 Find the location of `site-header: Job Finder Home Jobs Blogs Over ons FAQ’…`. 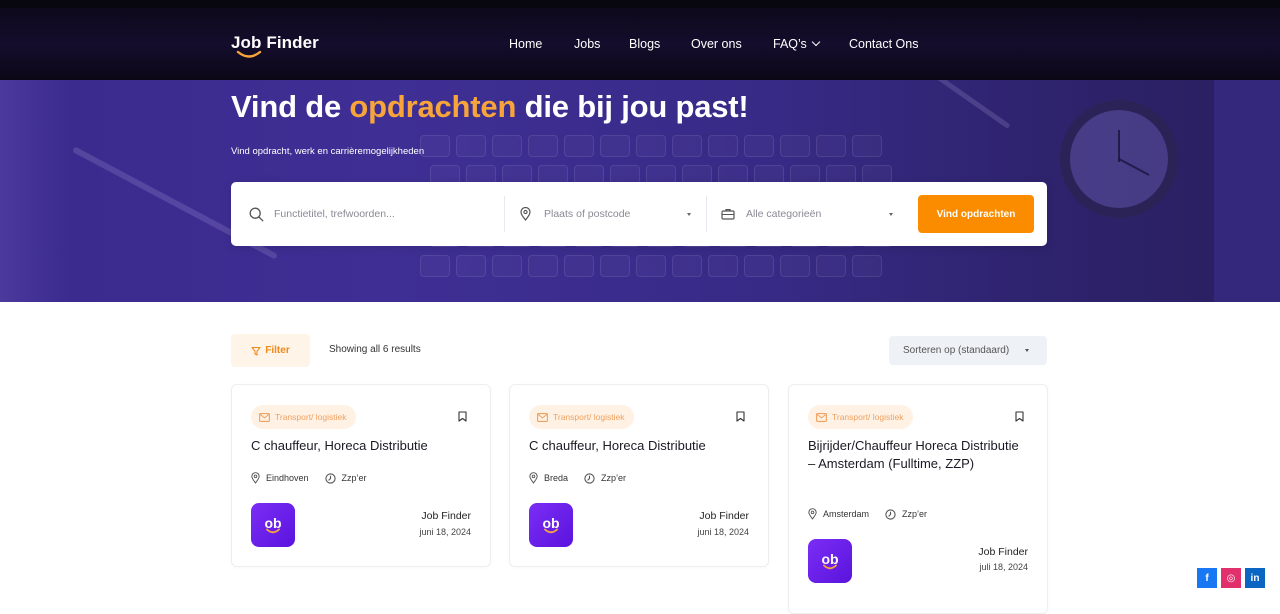

site-header: Job Finder Home Jobs Blogs Over ons FAQ’… is located at coordinates (640, 40).